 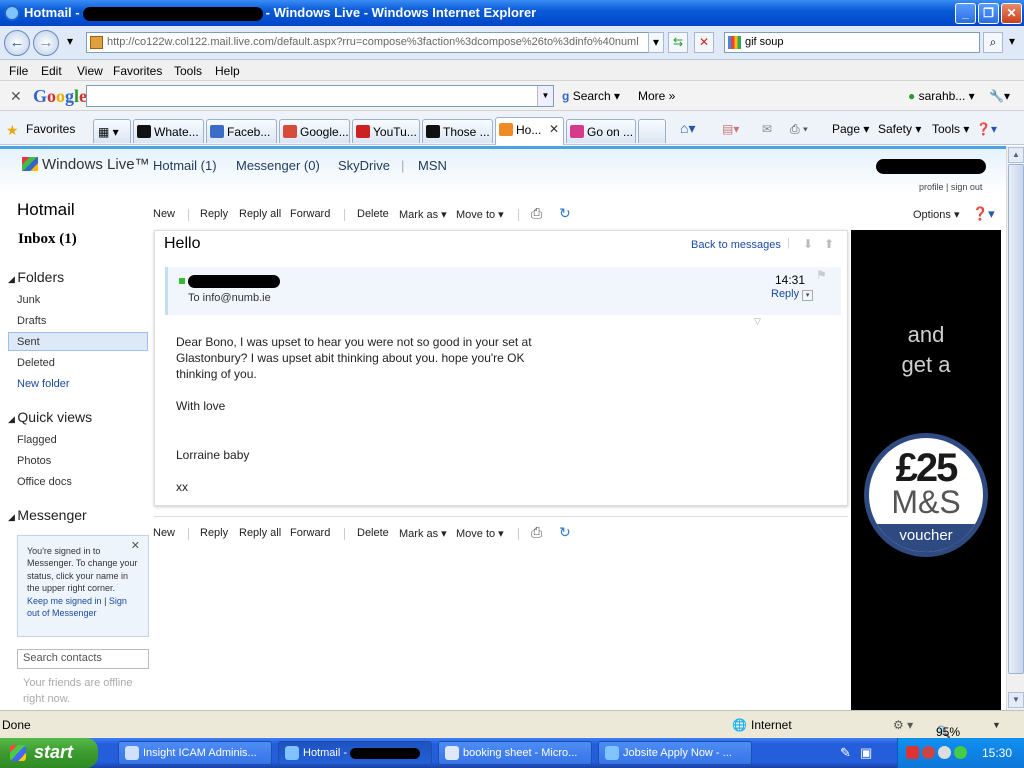 I want to click on google-account: ● sarahb... ▾, so click(x=941, y=96).